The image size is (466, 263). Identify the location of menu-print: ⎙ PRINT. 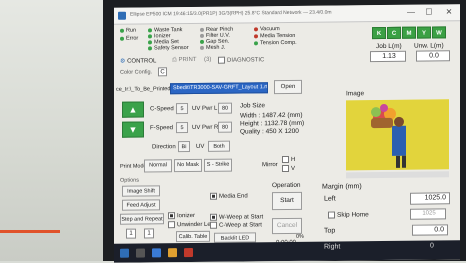
(184, 60).